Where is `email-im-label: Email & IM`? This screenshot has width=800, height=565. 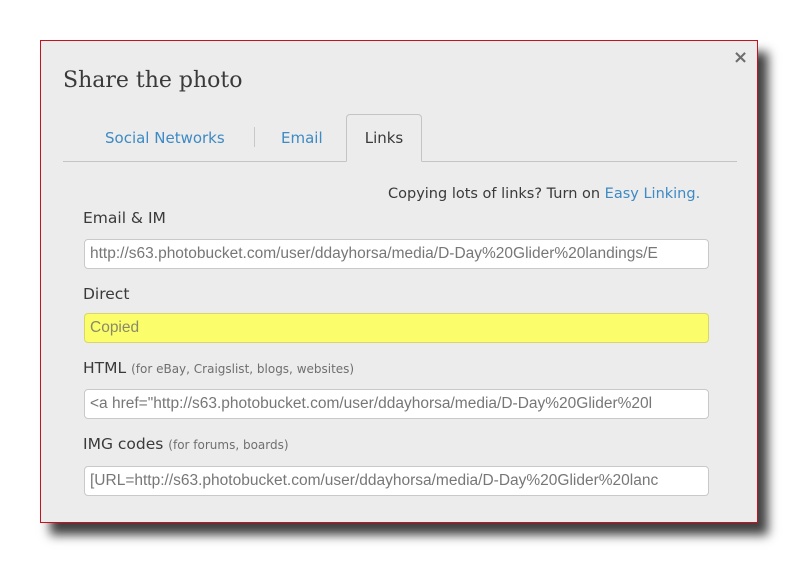
email-im-label: Email & IM is located at coordinates (124, 218).